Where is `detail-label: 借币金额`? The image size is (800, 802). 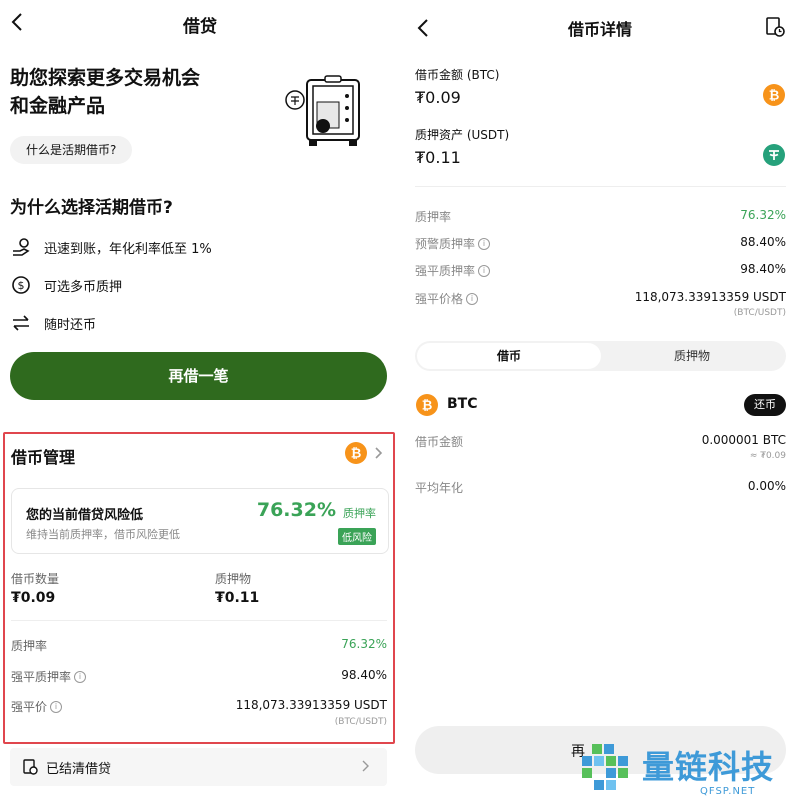
detail-label: 借币金额 is located at coordinates (439, 442).